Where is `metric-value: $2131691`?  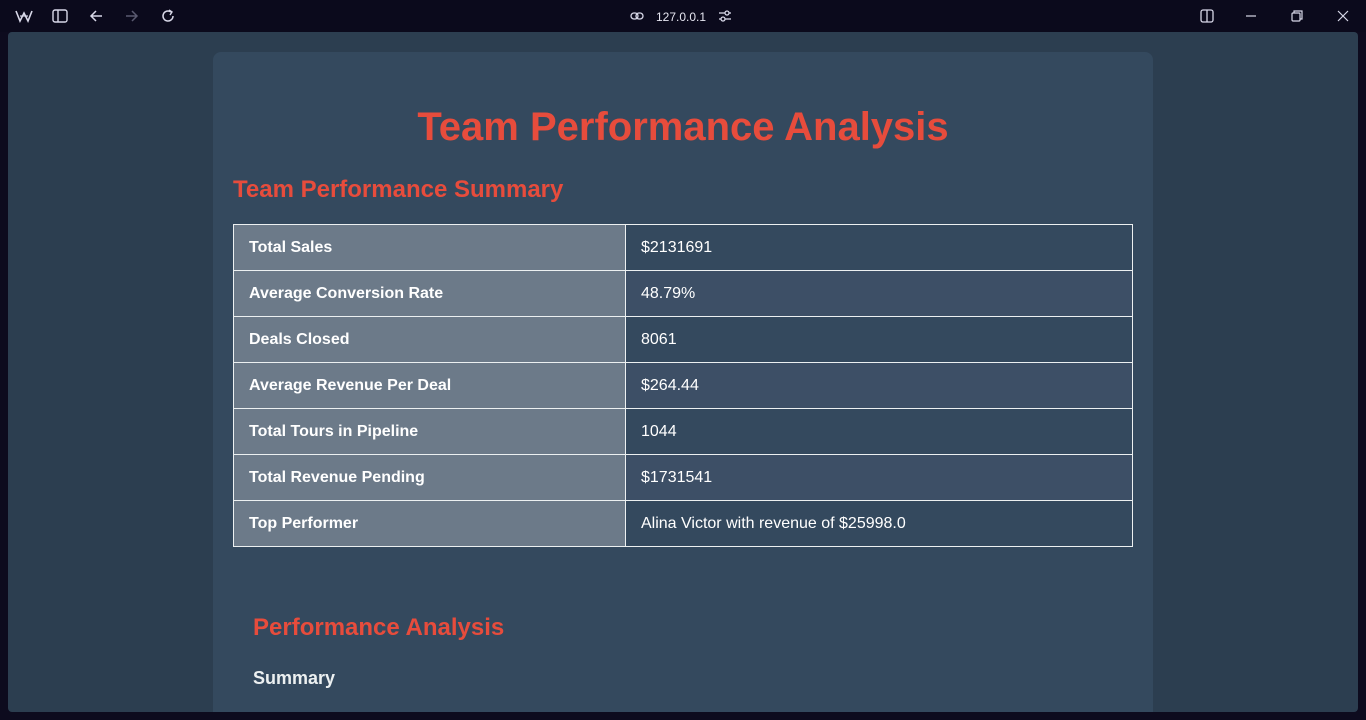
metric-value: $2131691 is located at coordinates (879, 247).